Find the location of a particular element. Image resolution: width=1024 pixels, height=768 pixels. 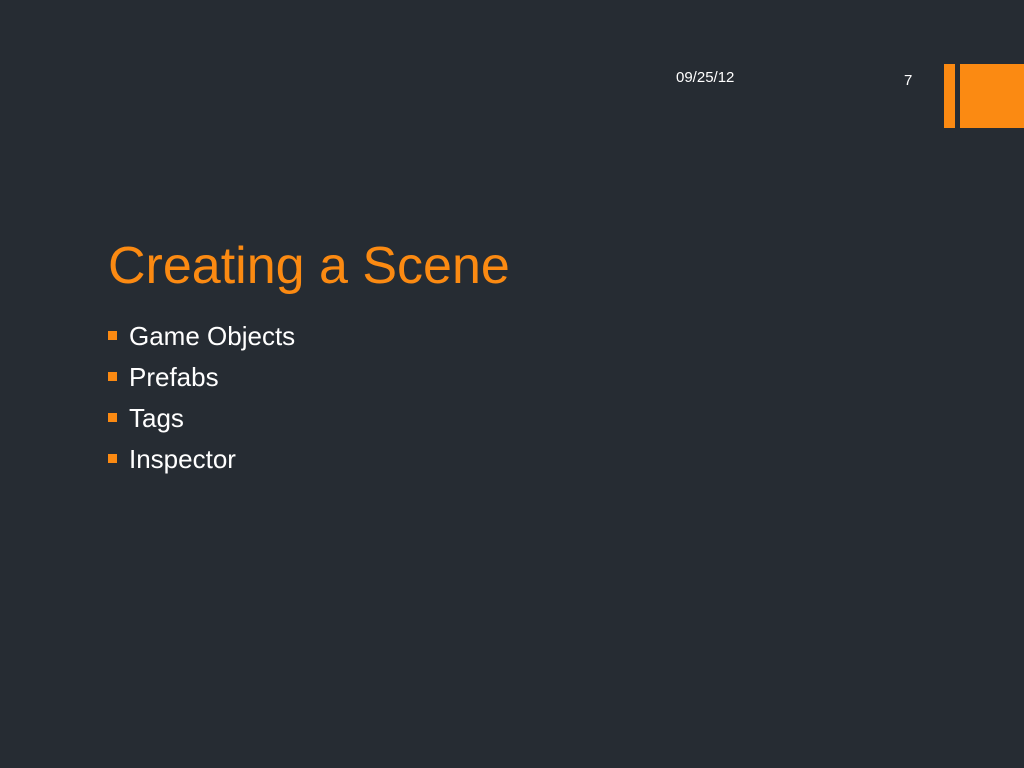

bullet-item-inspector: Inspector is located at coordinates (201, 459).